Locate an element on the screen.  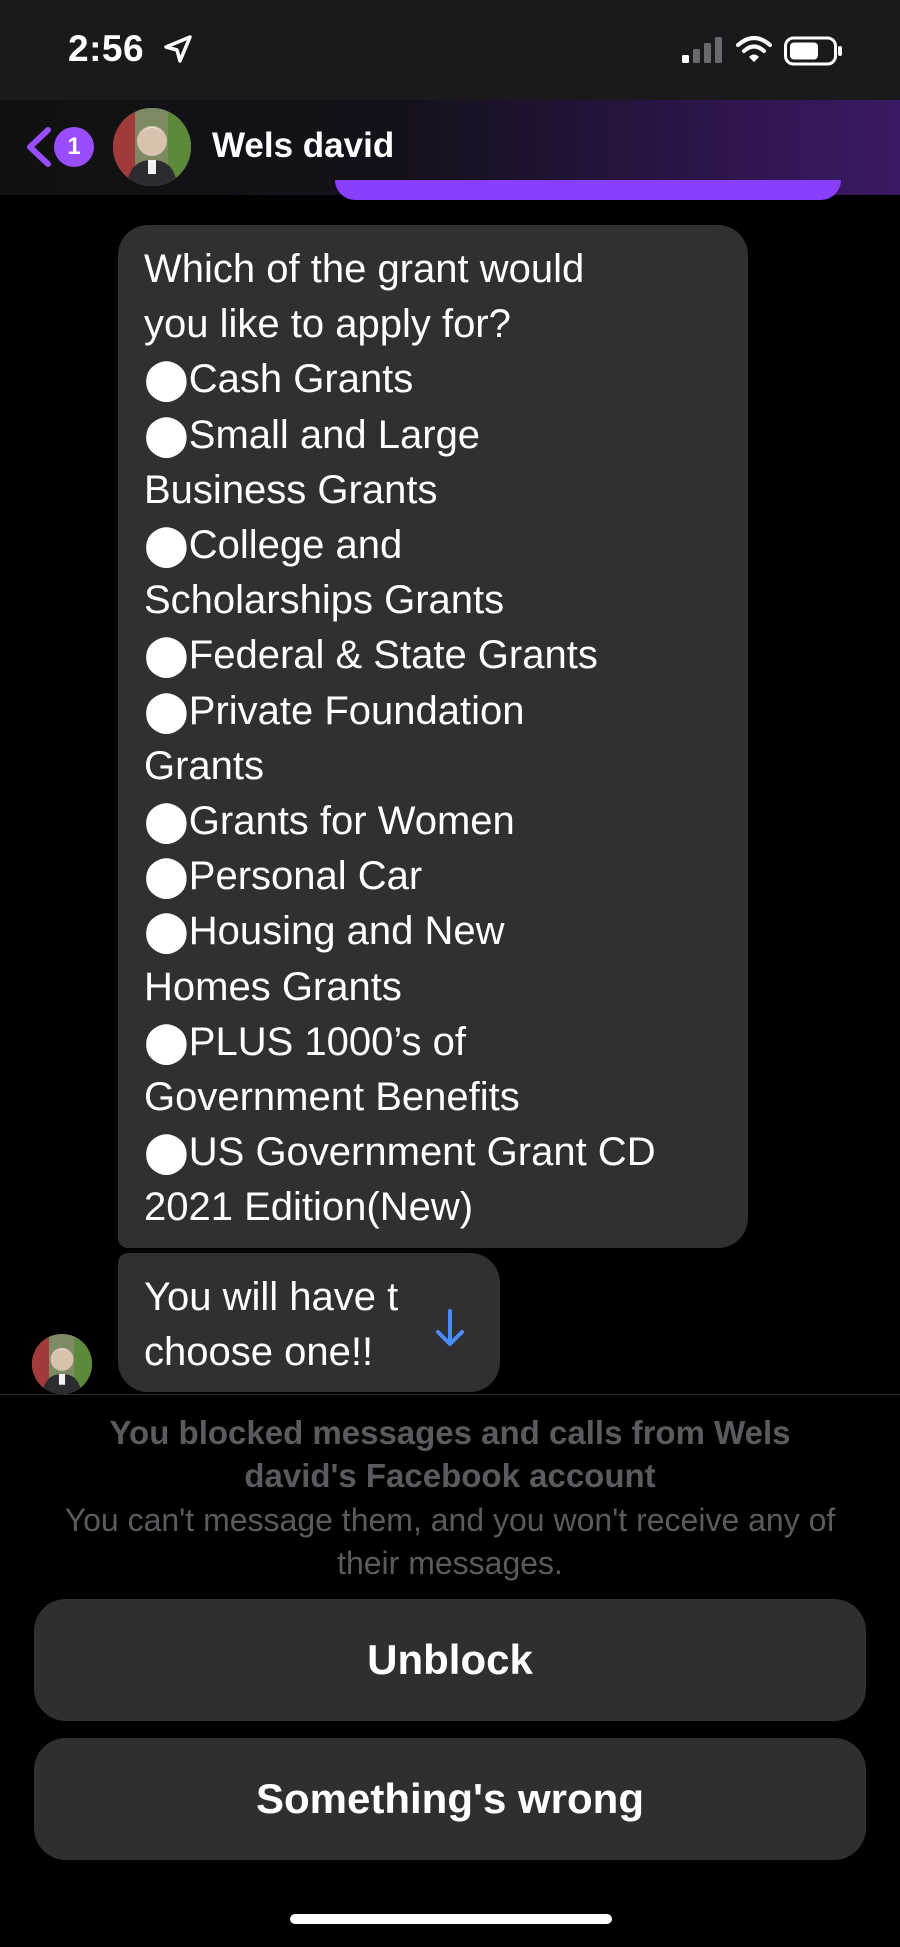
sender-avatar is located at coordinates (62, 1364).